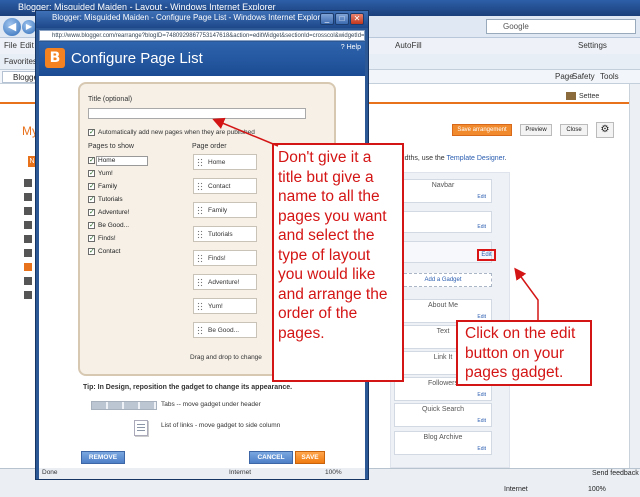  Describe the element at coordinates (28, 281) in the screenshot. I see `template-icon` at that location.